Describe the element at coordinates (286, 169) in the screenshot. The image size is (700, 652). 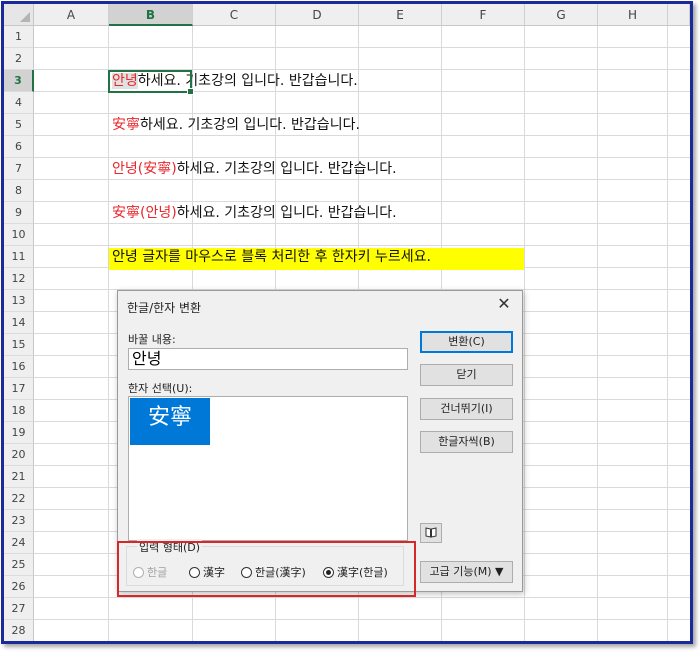
I see `cell-b7-text: 하세요. 기초강의 입니다. 반갑습니다.` at that location.